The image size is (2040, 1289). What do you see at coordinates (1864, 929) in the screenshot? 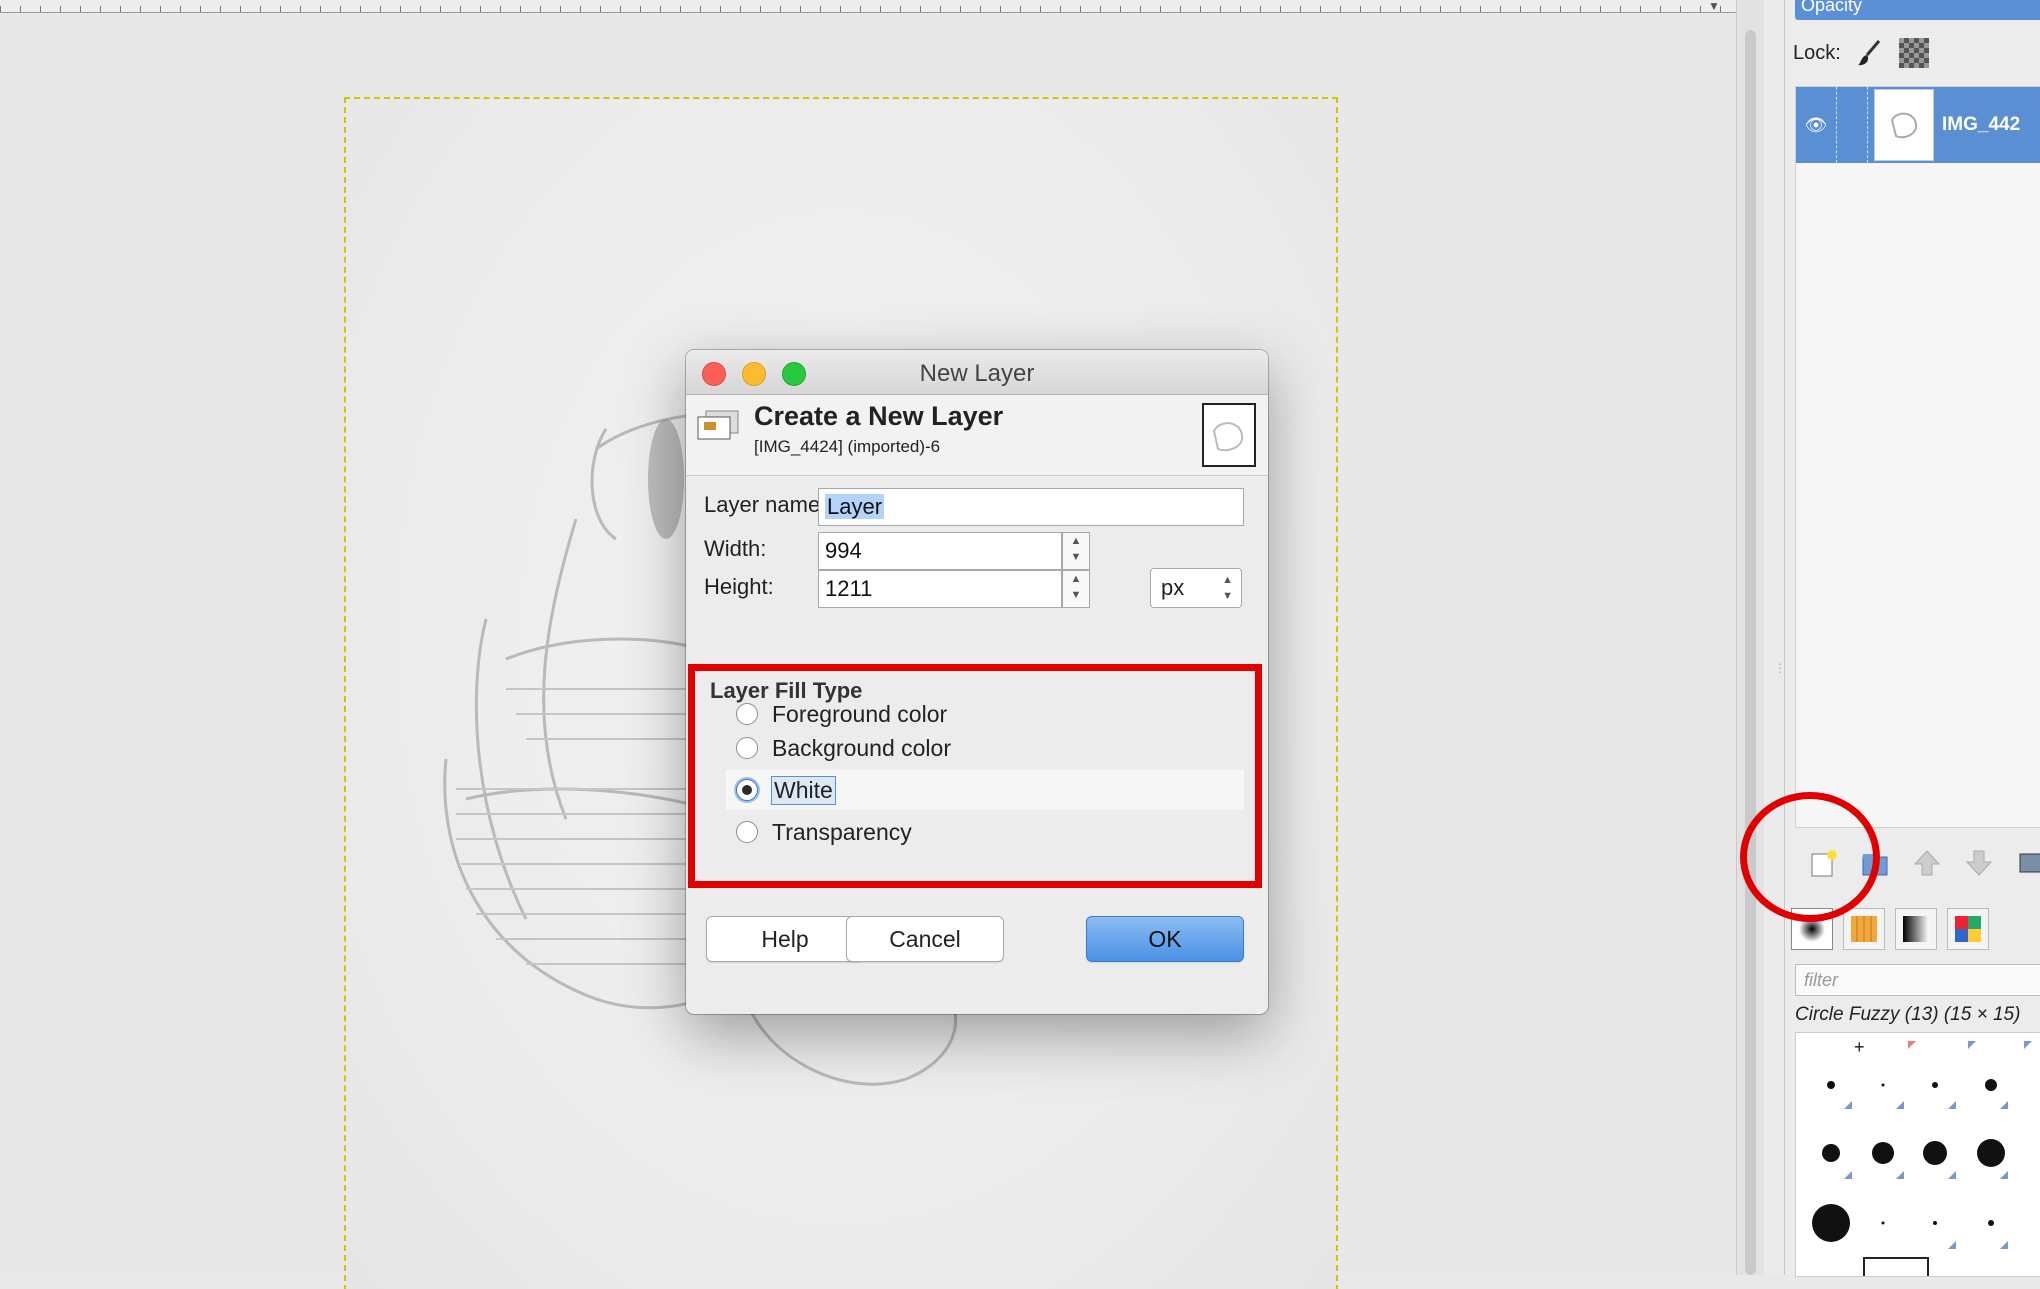
I see `patterns-tab-icon` at bounding box center [1864, 929].